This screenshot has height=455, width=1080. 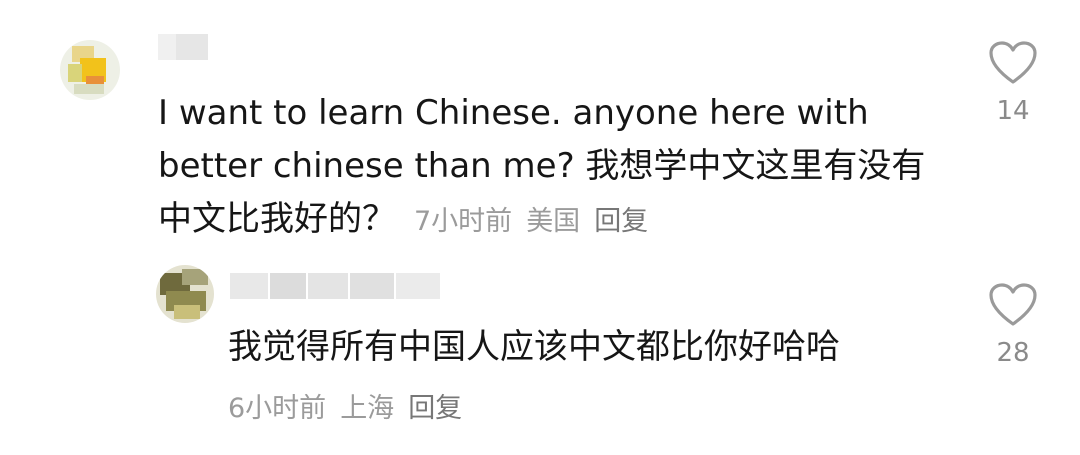 What do you see at coordinates (367, 408) in the screenshot?
I see `reply-location: 上海` at bounding box center [367, 408].